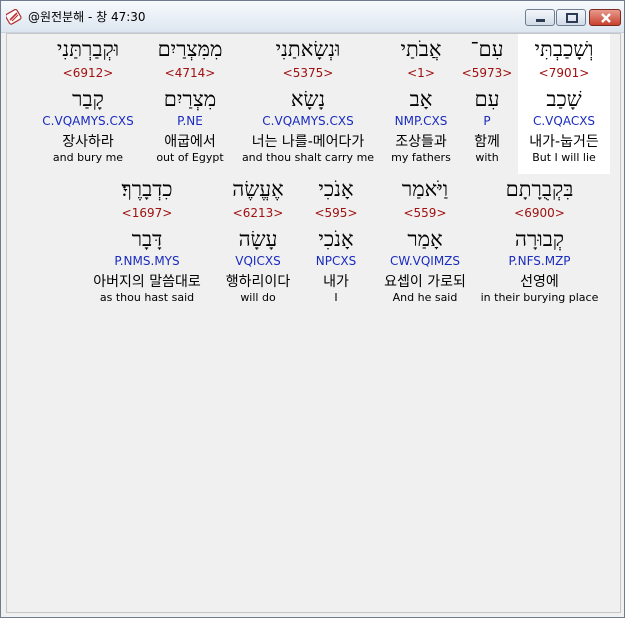 The height and width of the screenshot is (618, 625). Describe the element at coordinates (539, 189) in the screenshot. I see `hebrew-word: בִּקְבֻרָתָם` at that location.